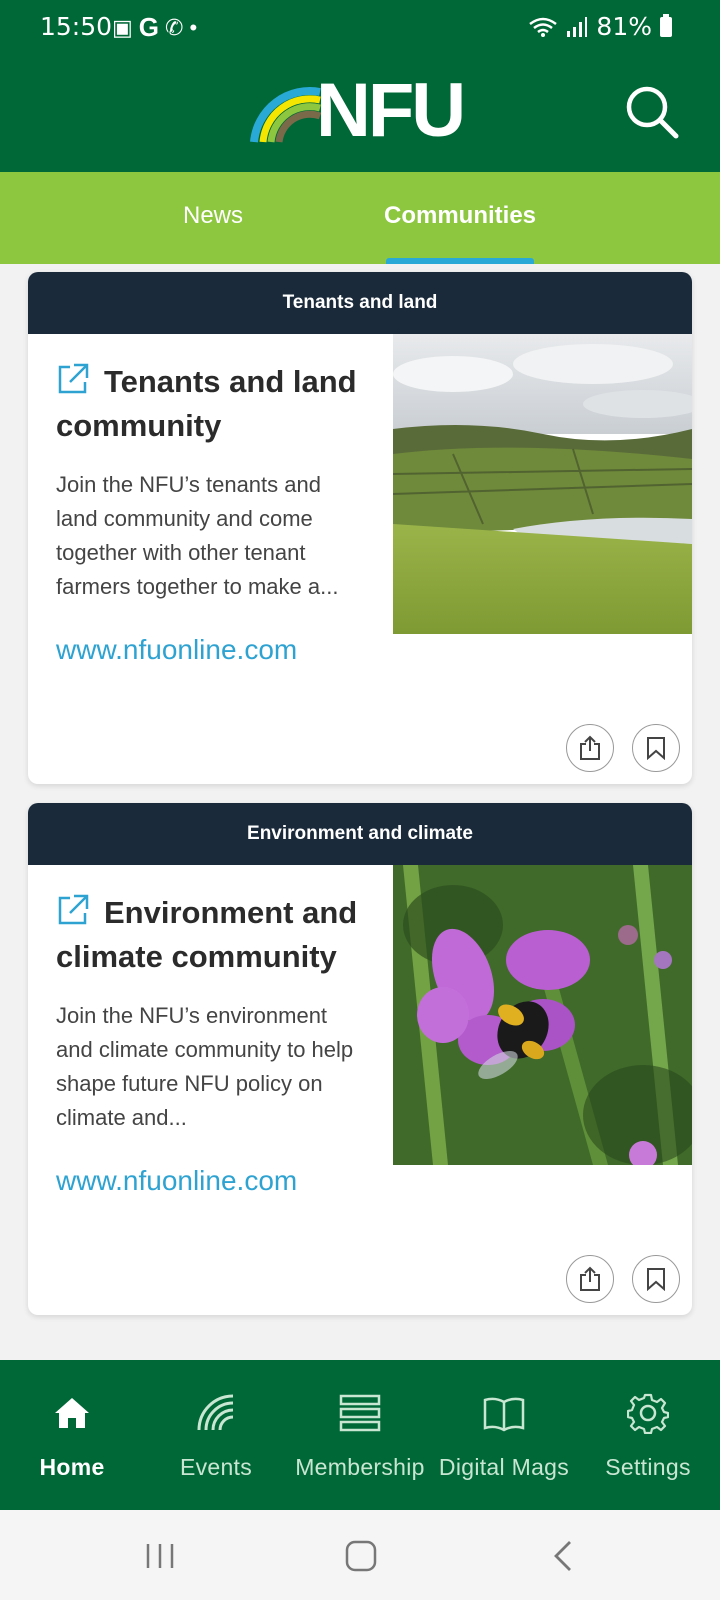  I want to click on tab-communities: Communities, so click(460, 216).